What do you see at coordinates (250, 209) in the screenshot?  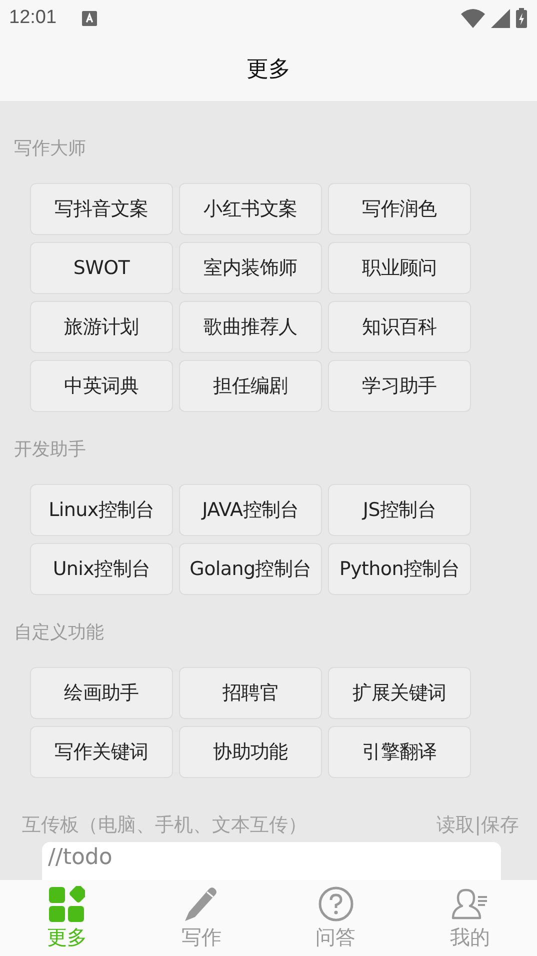 I see `feature-button: 小红书文案` at bounding box center [250, 209].